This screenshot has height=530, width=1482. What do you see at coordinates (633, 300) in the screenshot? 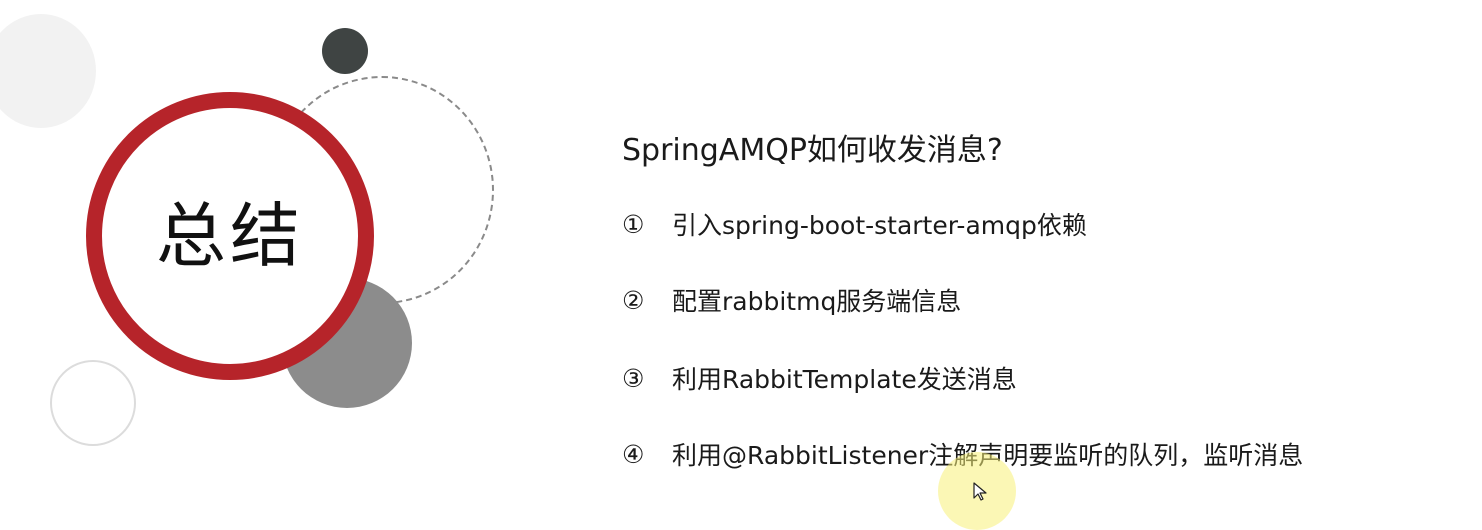
I see `list-item-number: ②` at bounding box center [633, 300].